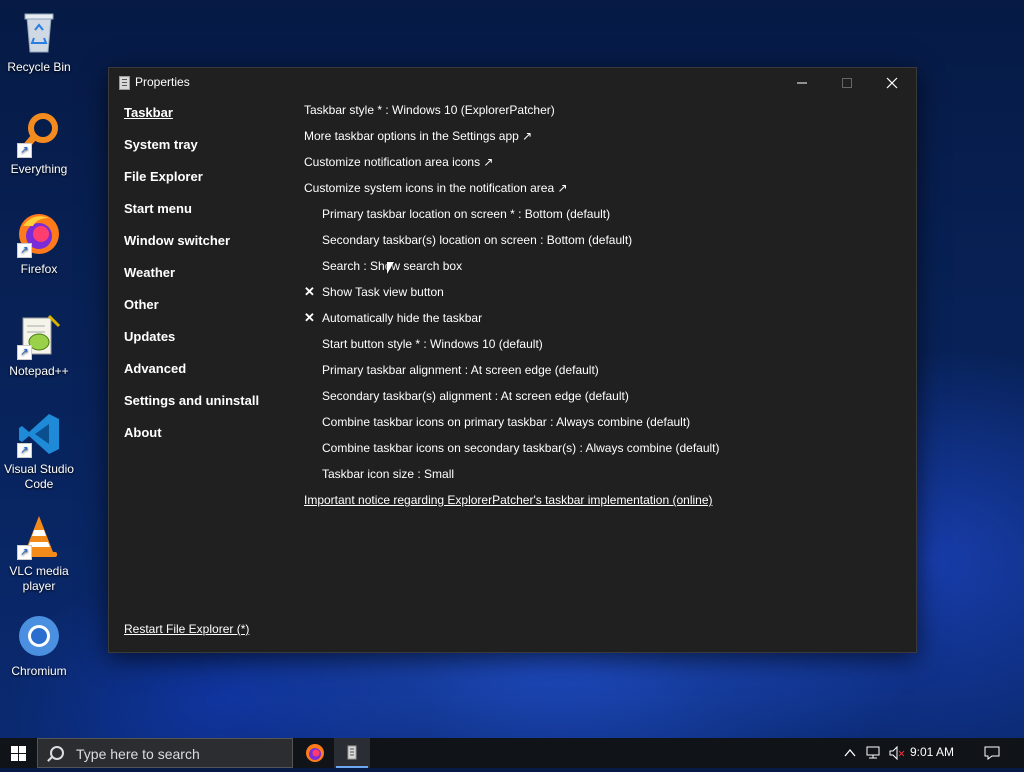  What do you see at coordinates (891, 83) in the screenshot?
I see `close-button` at bounding box center [891, 83].